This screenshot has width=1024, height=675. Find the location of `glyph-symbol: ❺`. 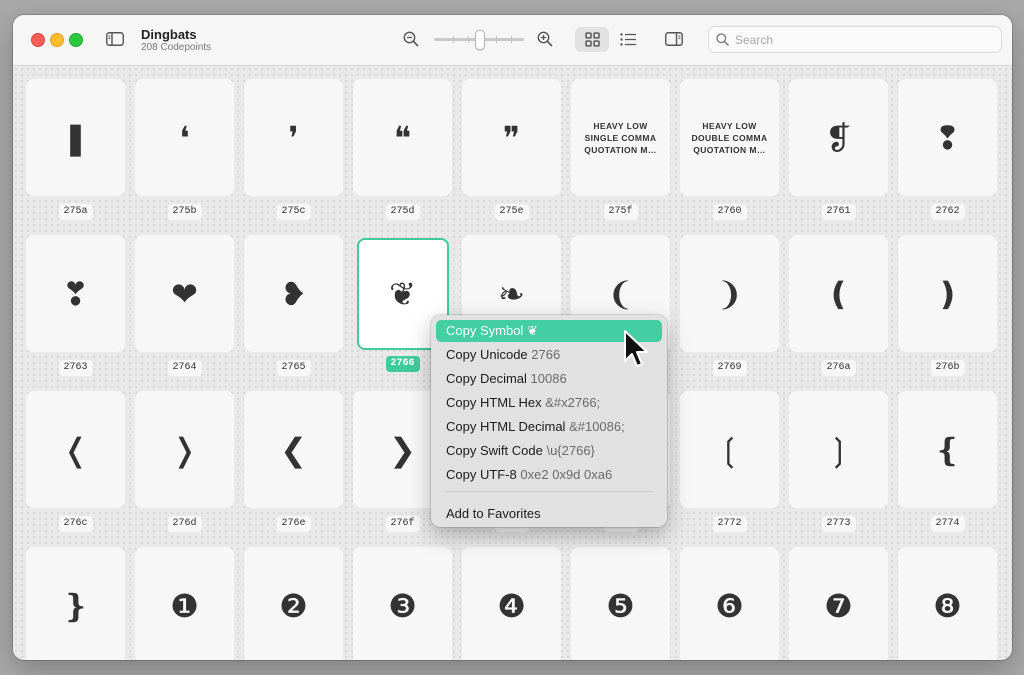

glyph-symbol: ❺ is located at coordinates (620, 605).